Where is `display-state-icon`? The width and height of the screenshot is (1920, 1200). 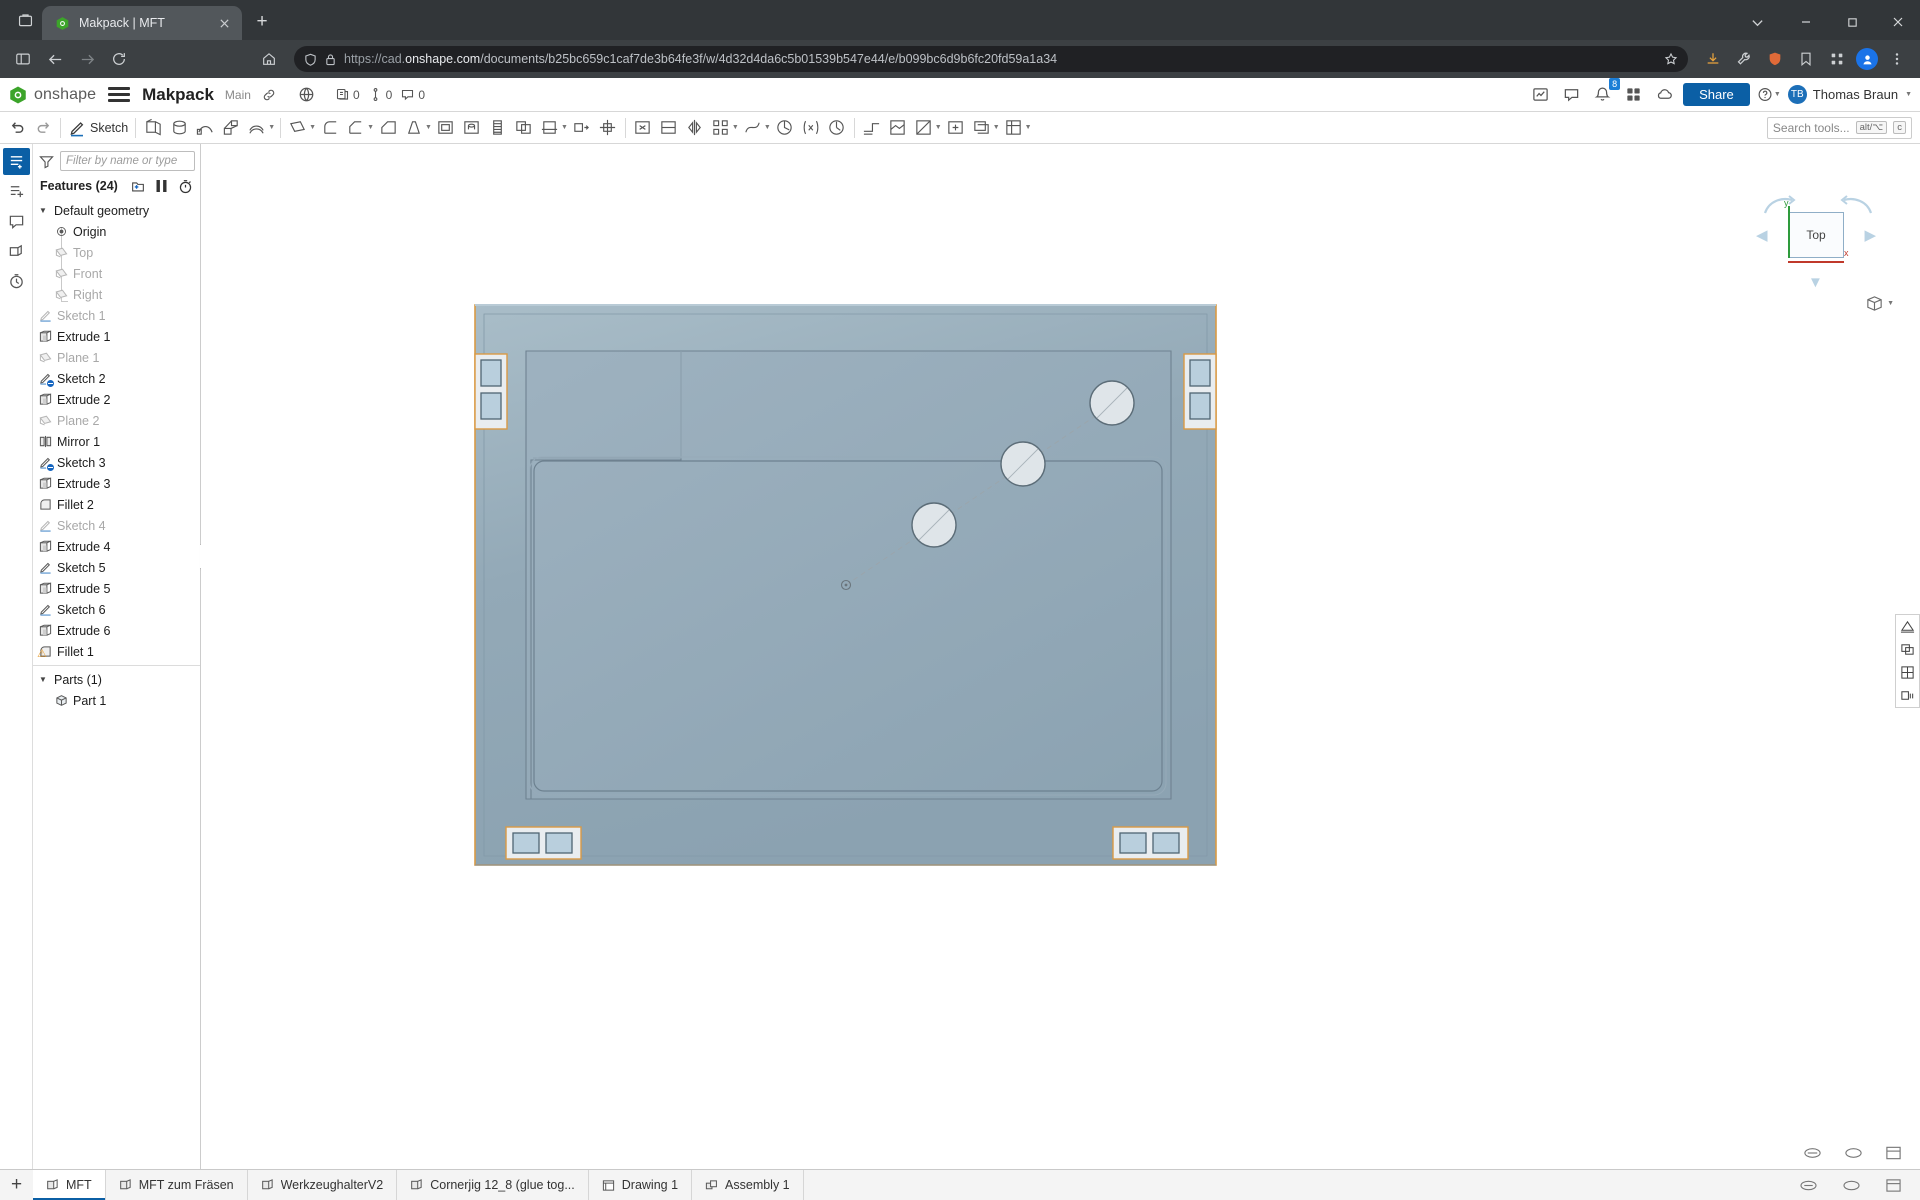
display-state-icon is located at coordinates (1907, 649).